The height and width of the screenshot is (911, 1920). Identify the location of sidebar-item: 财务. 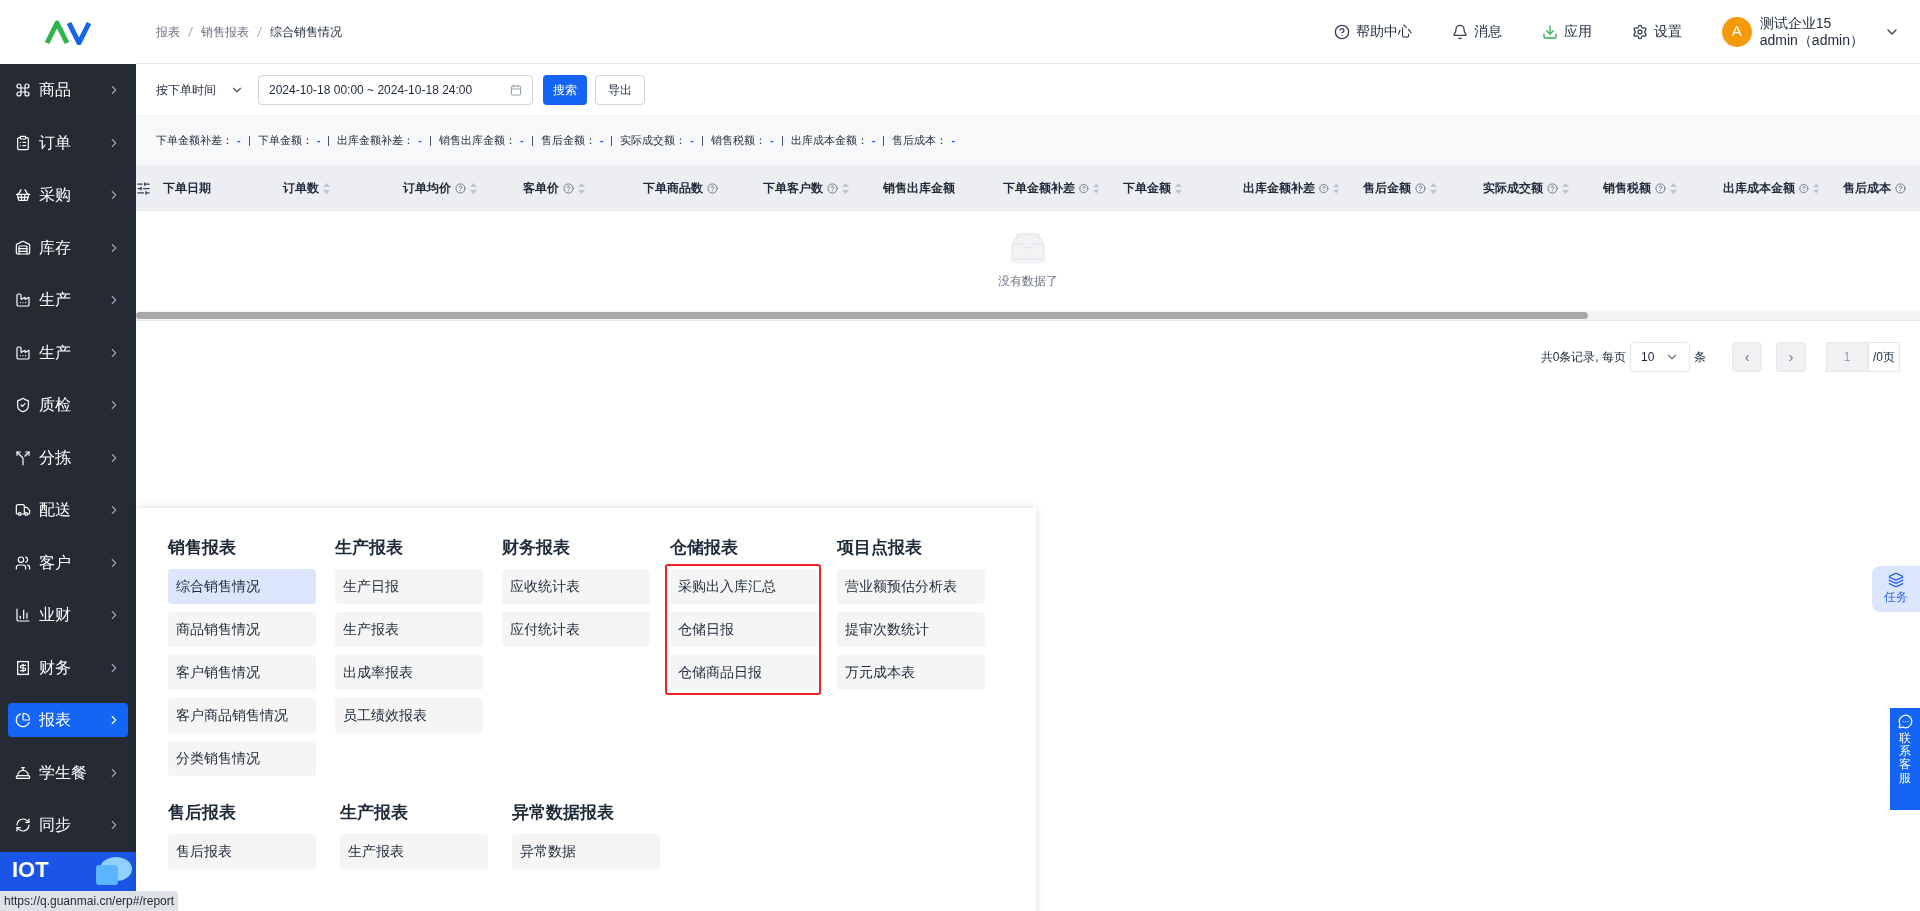
(68, 667).